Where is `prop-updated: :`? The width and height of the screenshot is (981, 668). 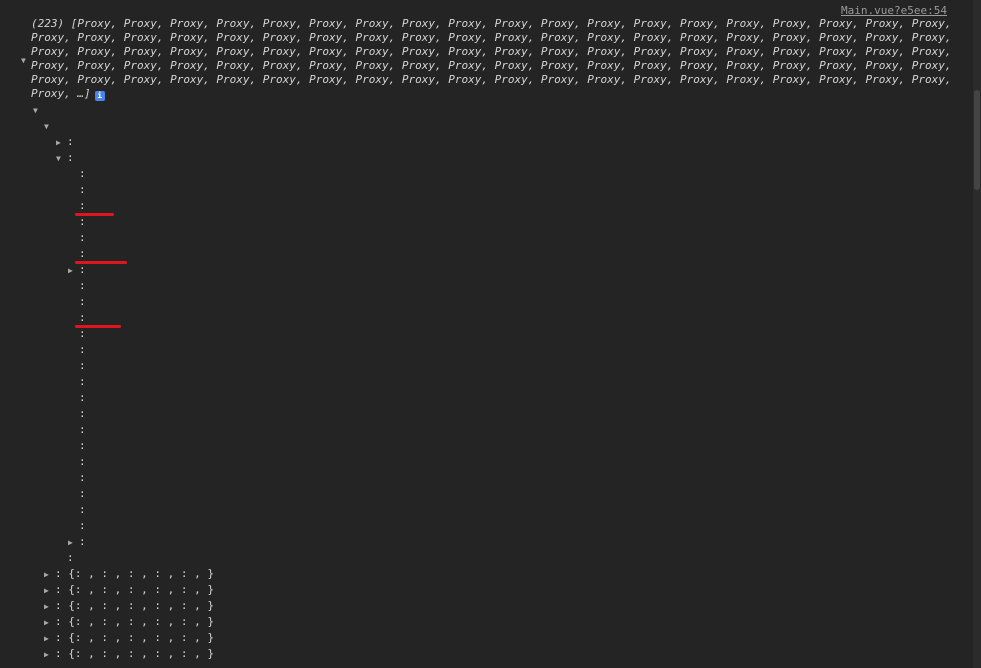
prop-updated: : is located at coordinates (82, 526).